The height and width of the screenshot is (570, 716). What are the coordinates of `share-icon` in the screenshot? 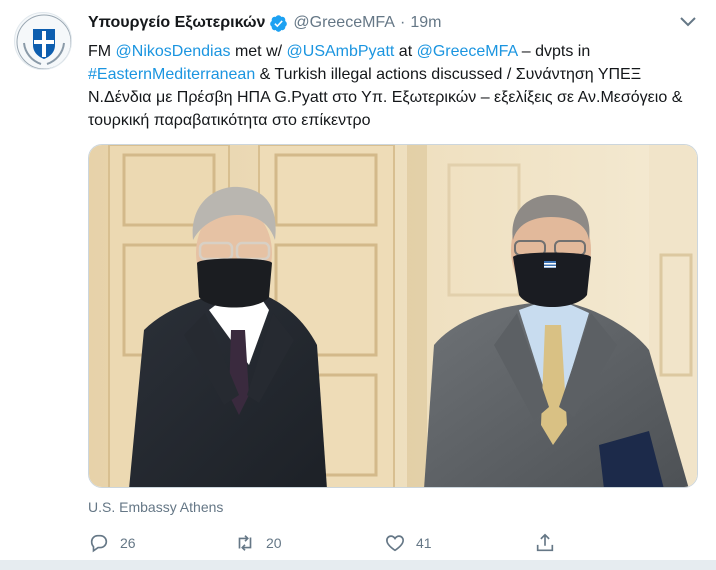 It's located at (545, 542).